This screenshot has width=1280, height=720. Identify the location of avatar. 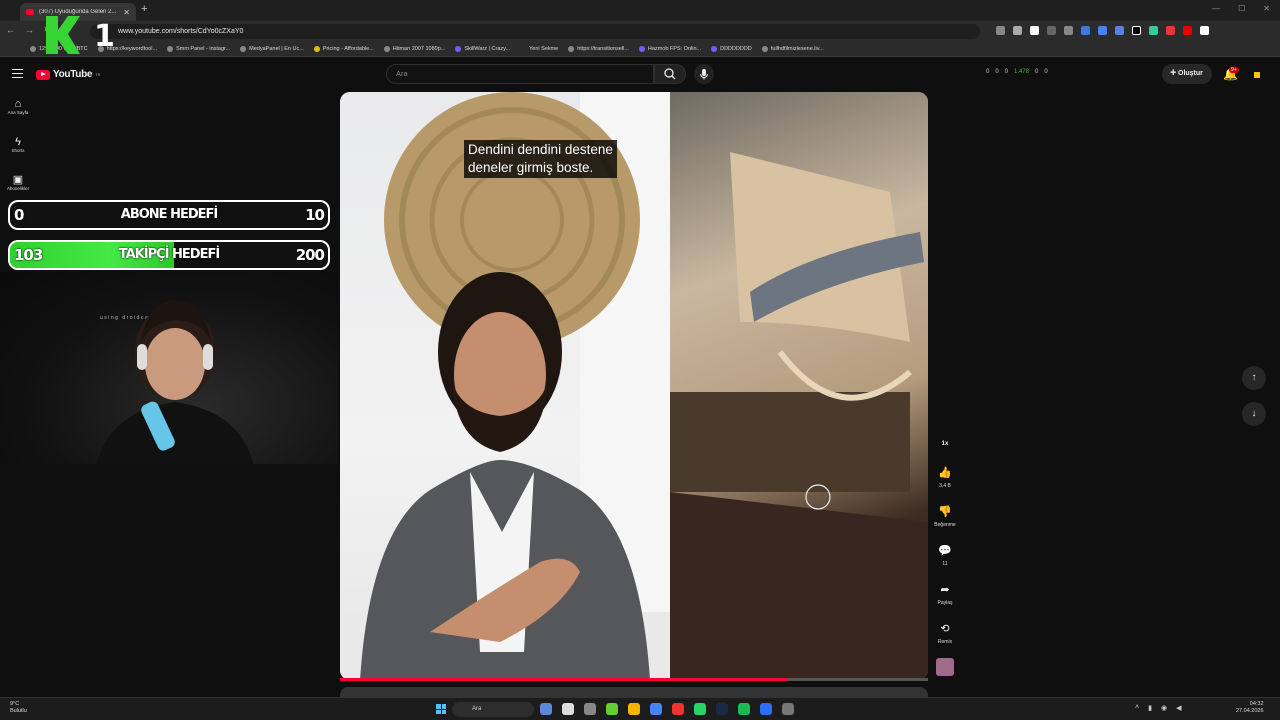
(1257, 75).